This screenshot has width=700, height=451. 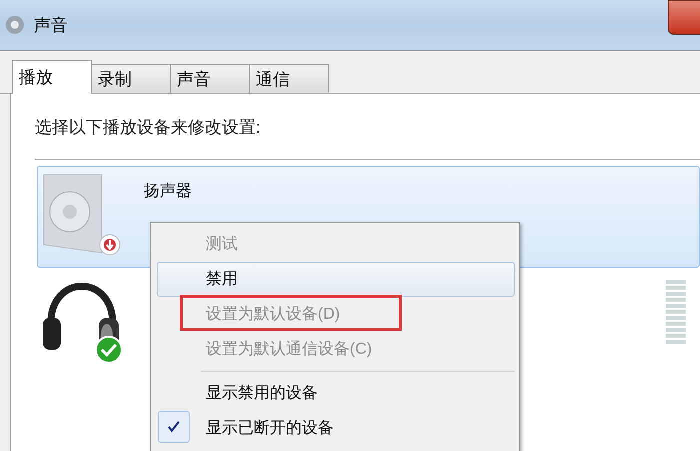 What do you see at coordinates (148, 128) in the screenshot?
I see `instruction-text: 选择以下播放设备来修改设置:` at bounding box center [148, 128].